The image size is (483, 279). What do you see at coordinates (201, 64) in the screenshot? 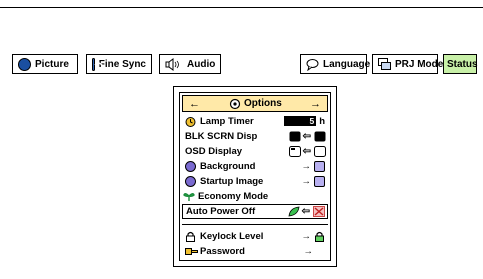
I see `tab-label: Audio` at bounding box center [201, 64].